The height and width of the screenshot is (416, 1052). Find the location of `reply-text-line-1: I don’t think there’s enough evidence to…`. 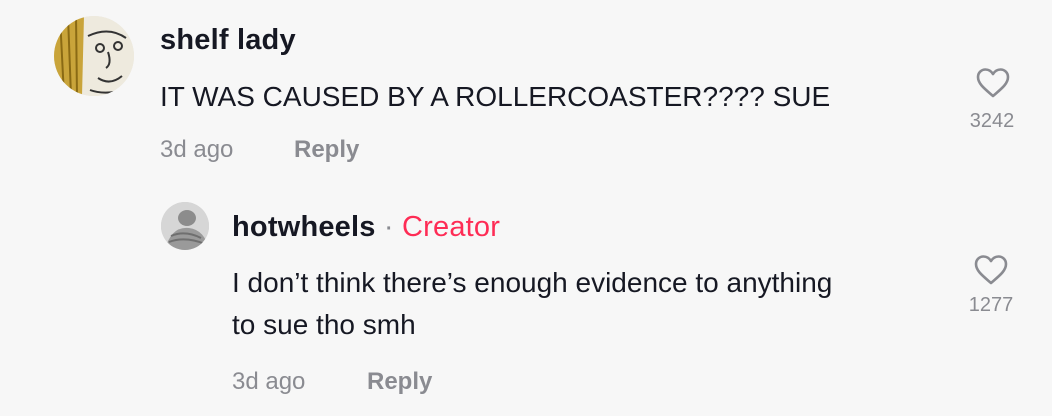

reply-text-line-1: I don’t think there’s enough evidence to… is located at coordinates (532, 282).